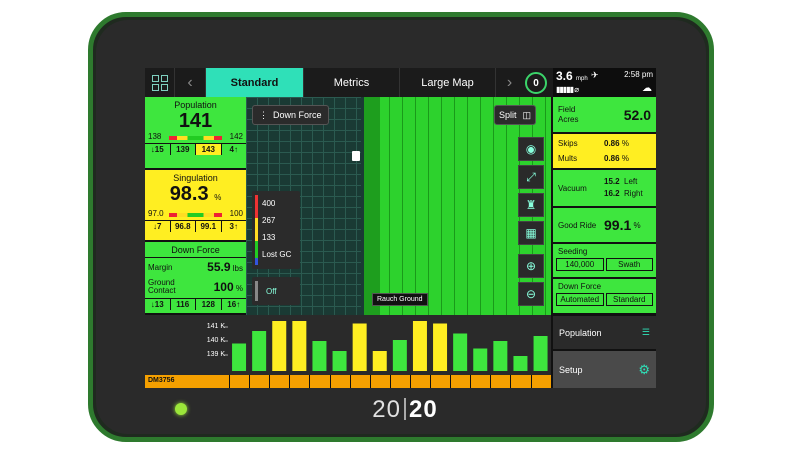 Image resolution: width=800 pixels, height=450 pixels. What do you see at coordinates (637, 225) in the screenshot?
I see `good-ride-unit: %` at bounding box center [637, 225].